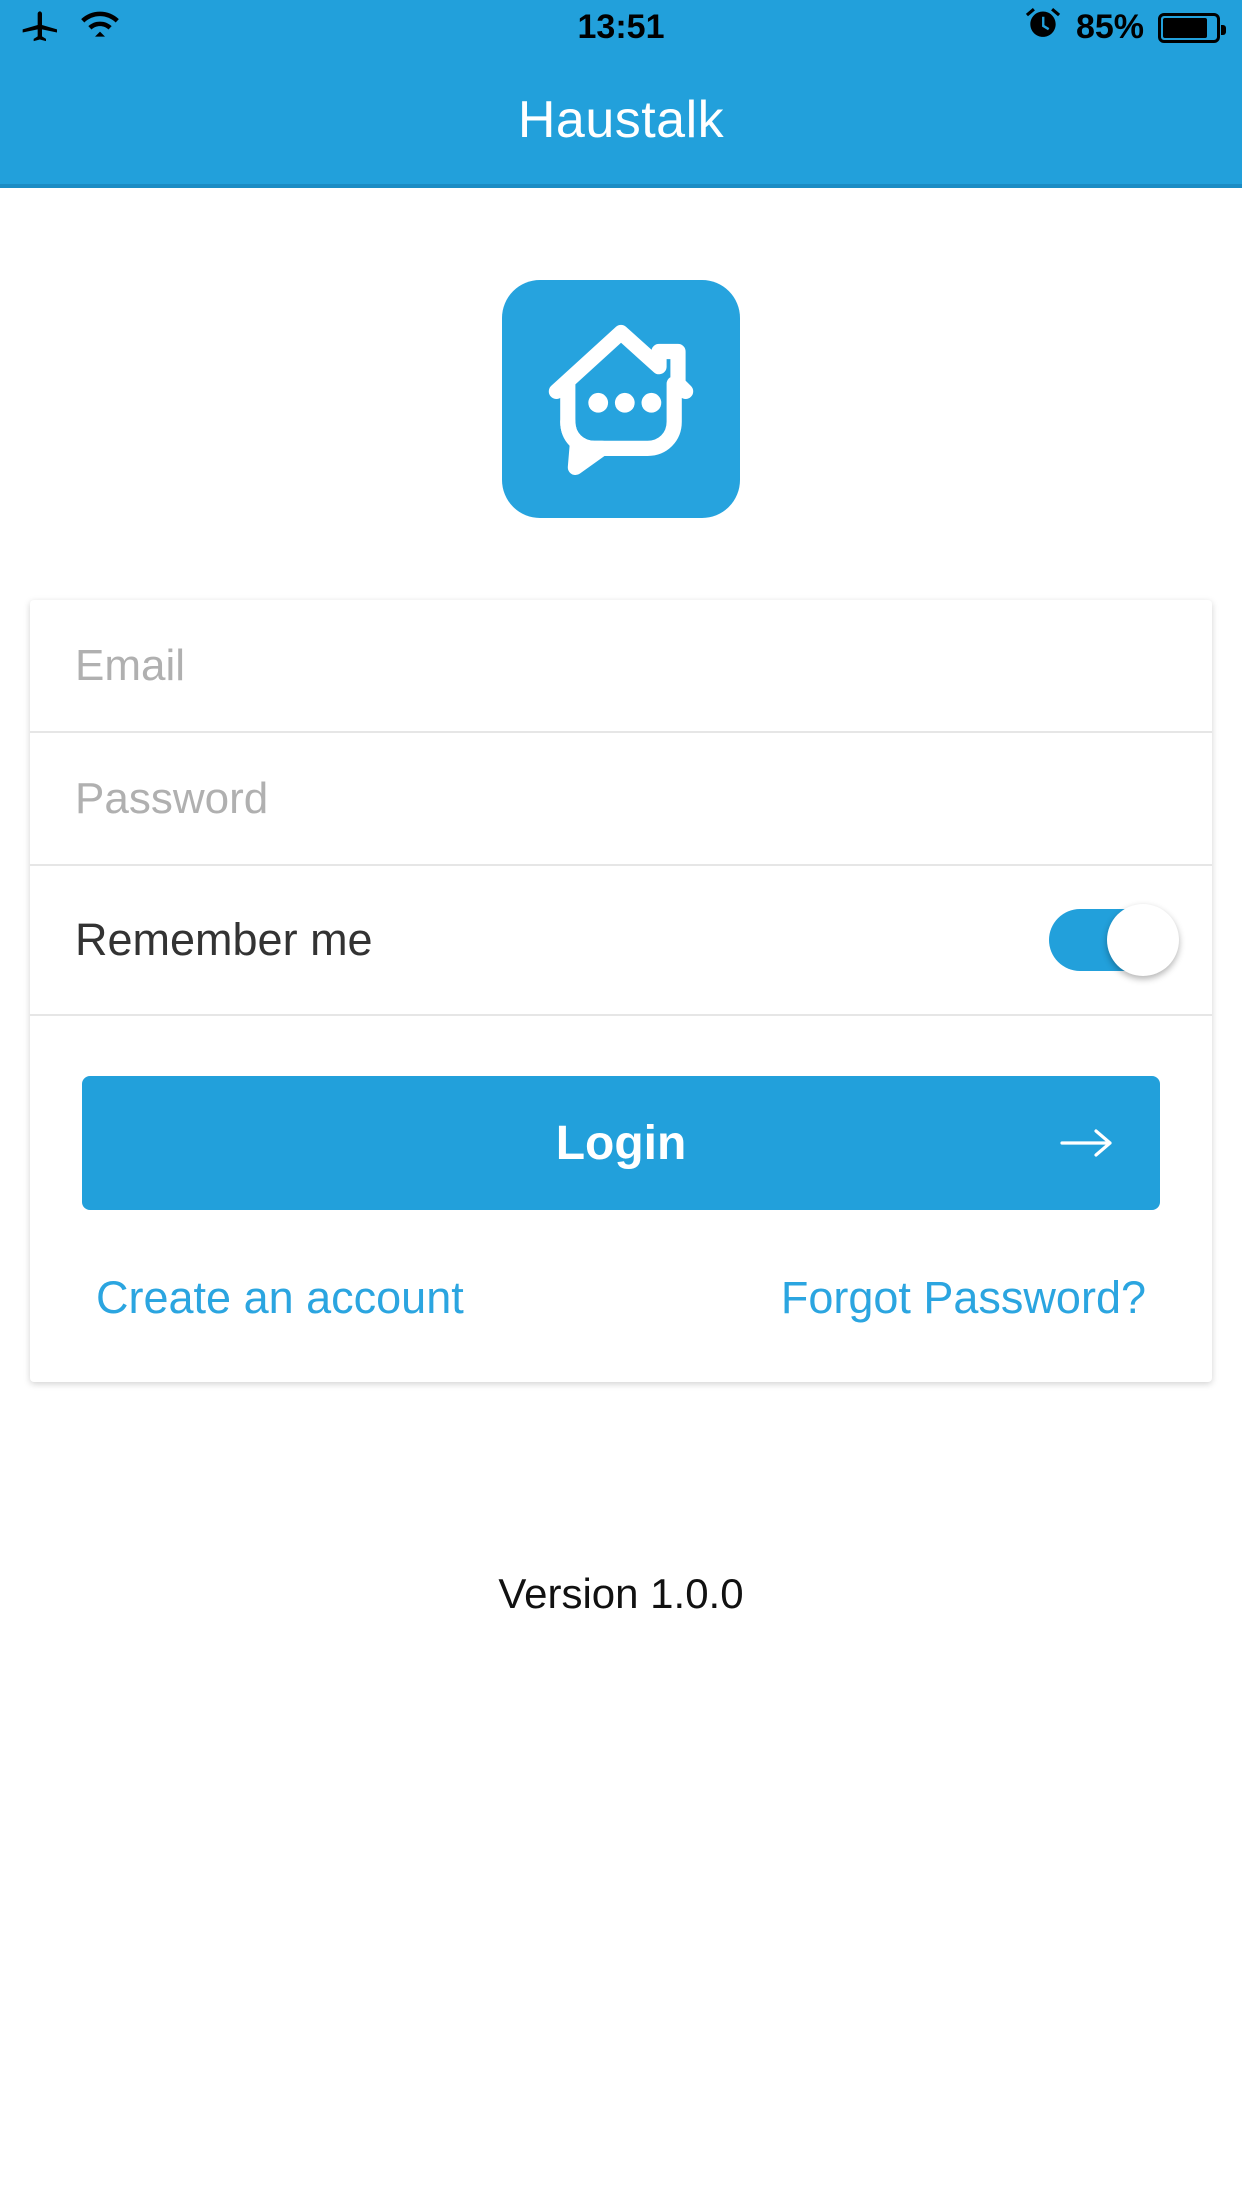  I want to click on remember-me-toggle, so click(1114, 940).